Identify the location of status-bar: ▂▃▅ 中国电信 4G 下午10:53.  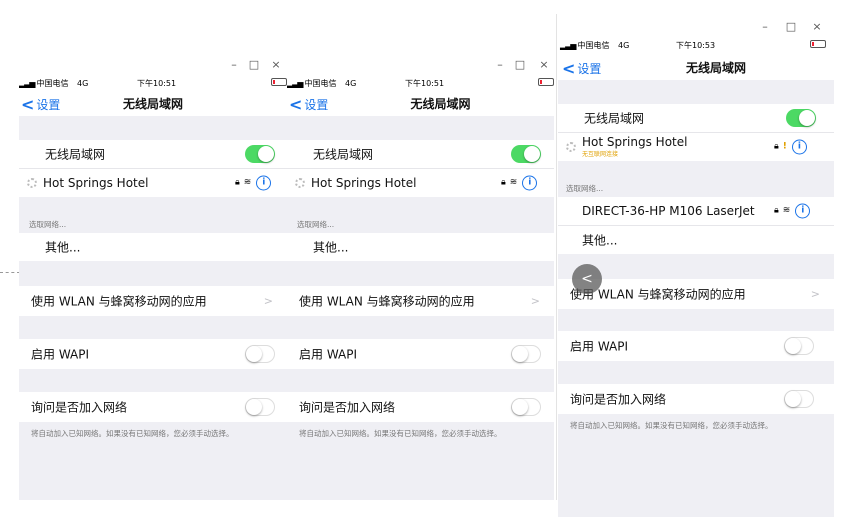
(696, 46).